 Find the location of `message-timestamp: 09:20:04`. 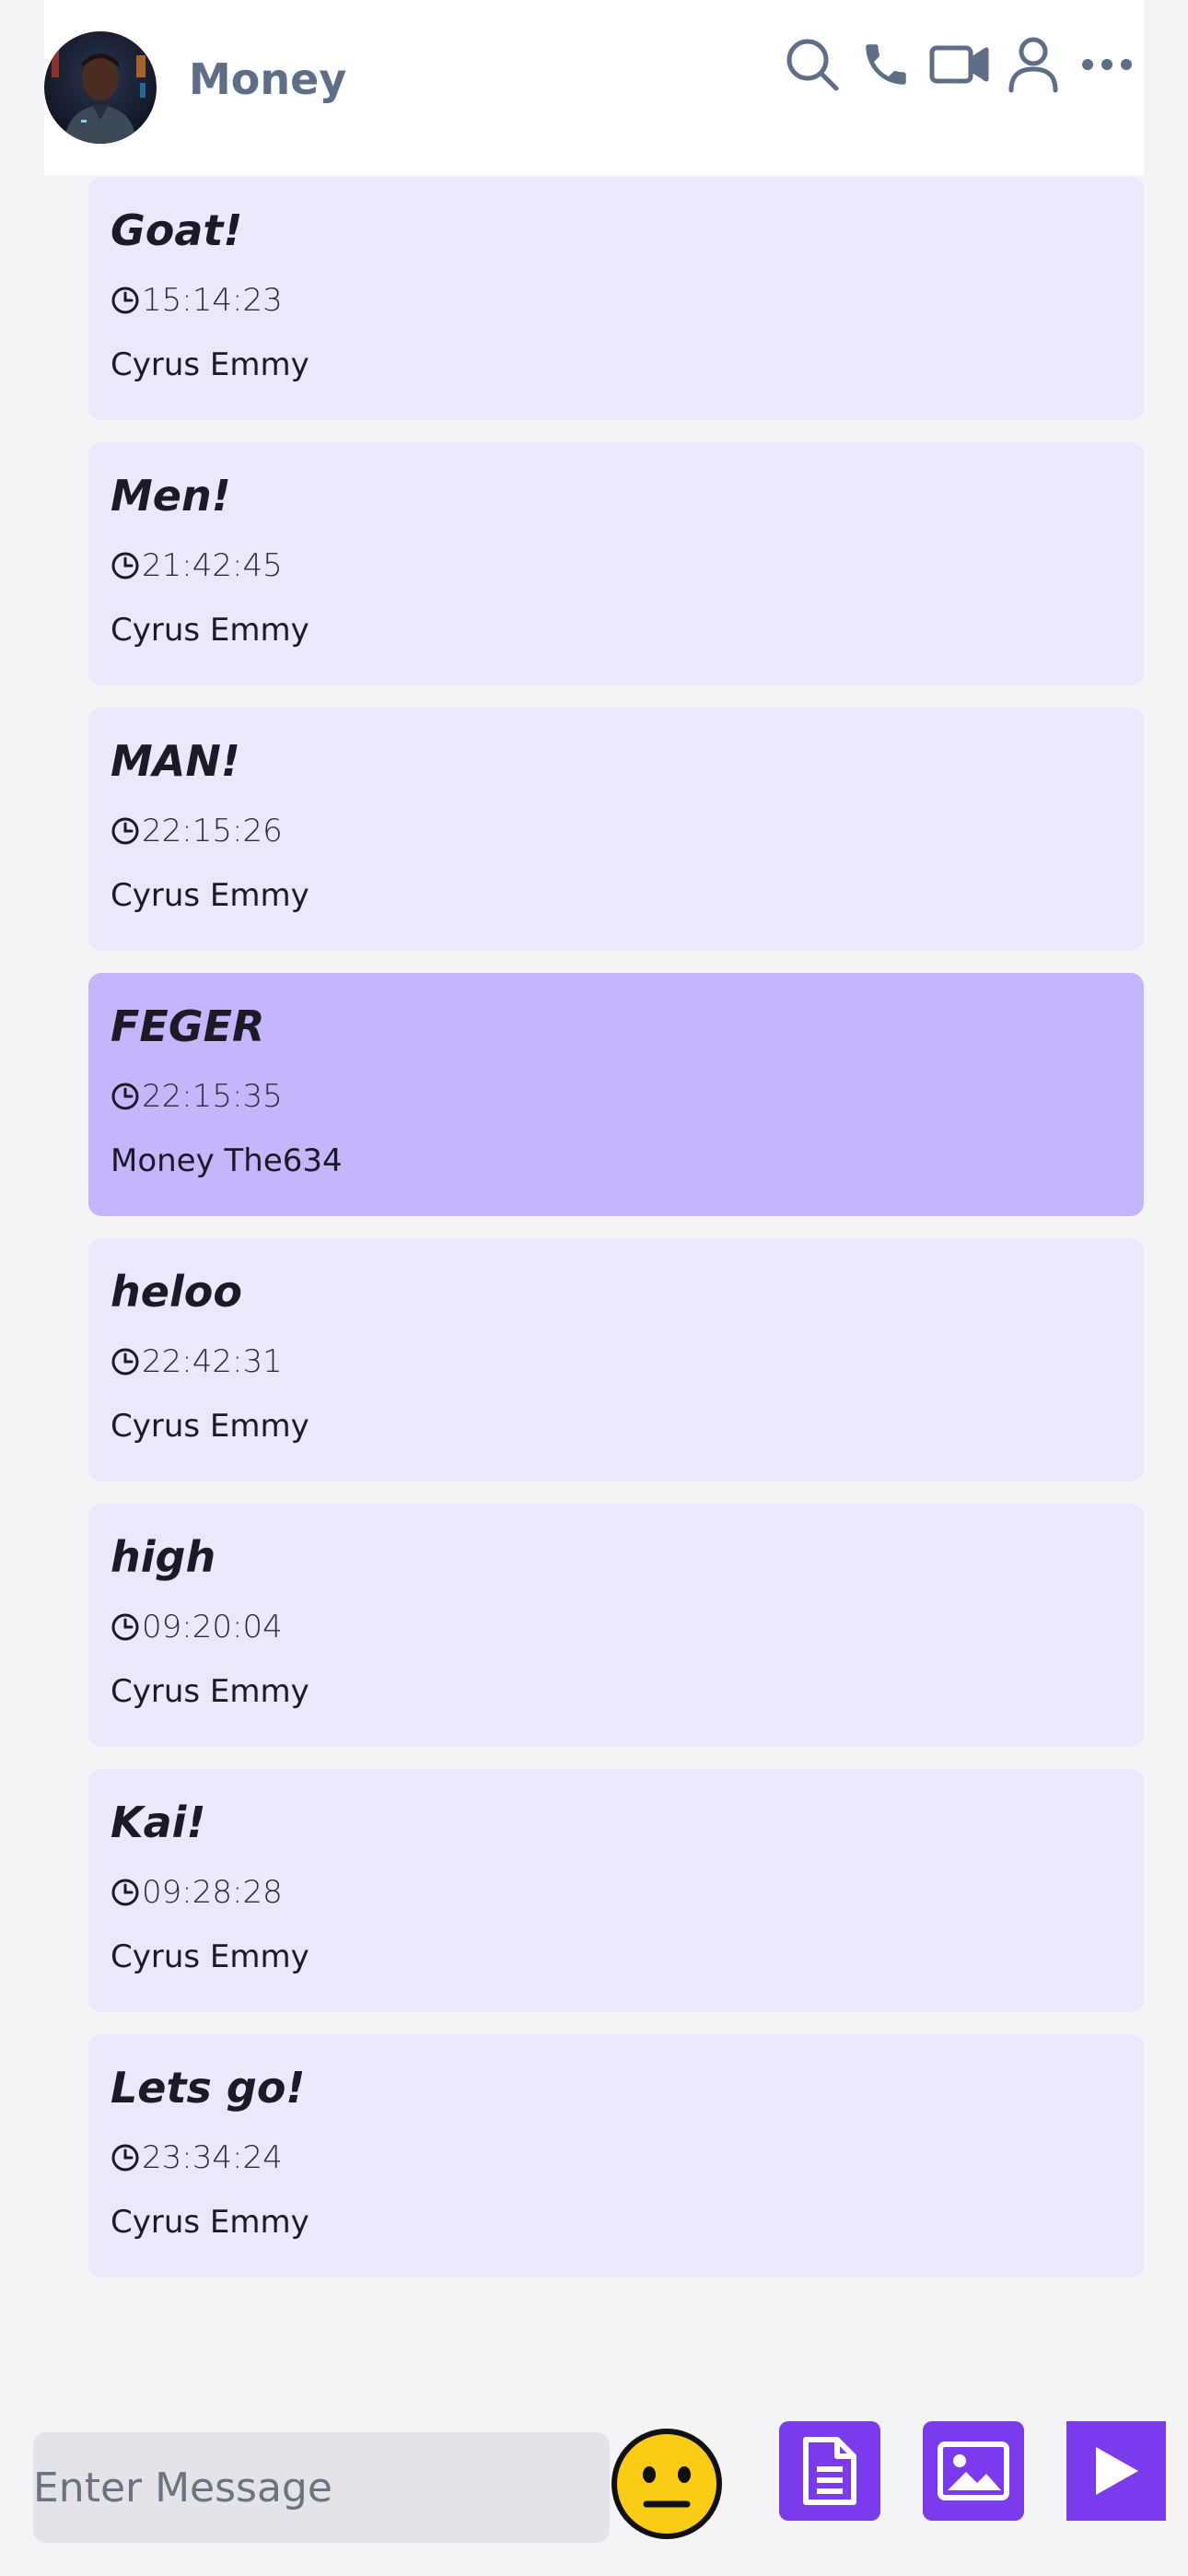

message-timestamp: 09:20:04 is located at coordinates (197, 1627).